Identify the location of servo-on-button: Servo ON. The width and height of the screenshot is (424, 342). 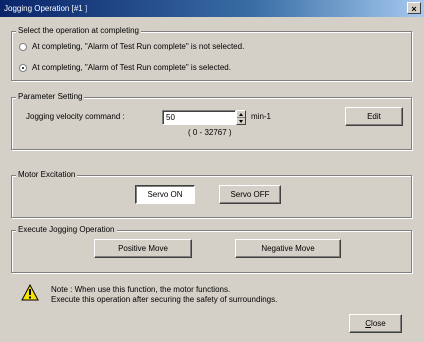
(165, 194).